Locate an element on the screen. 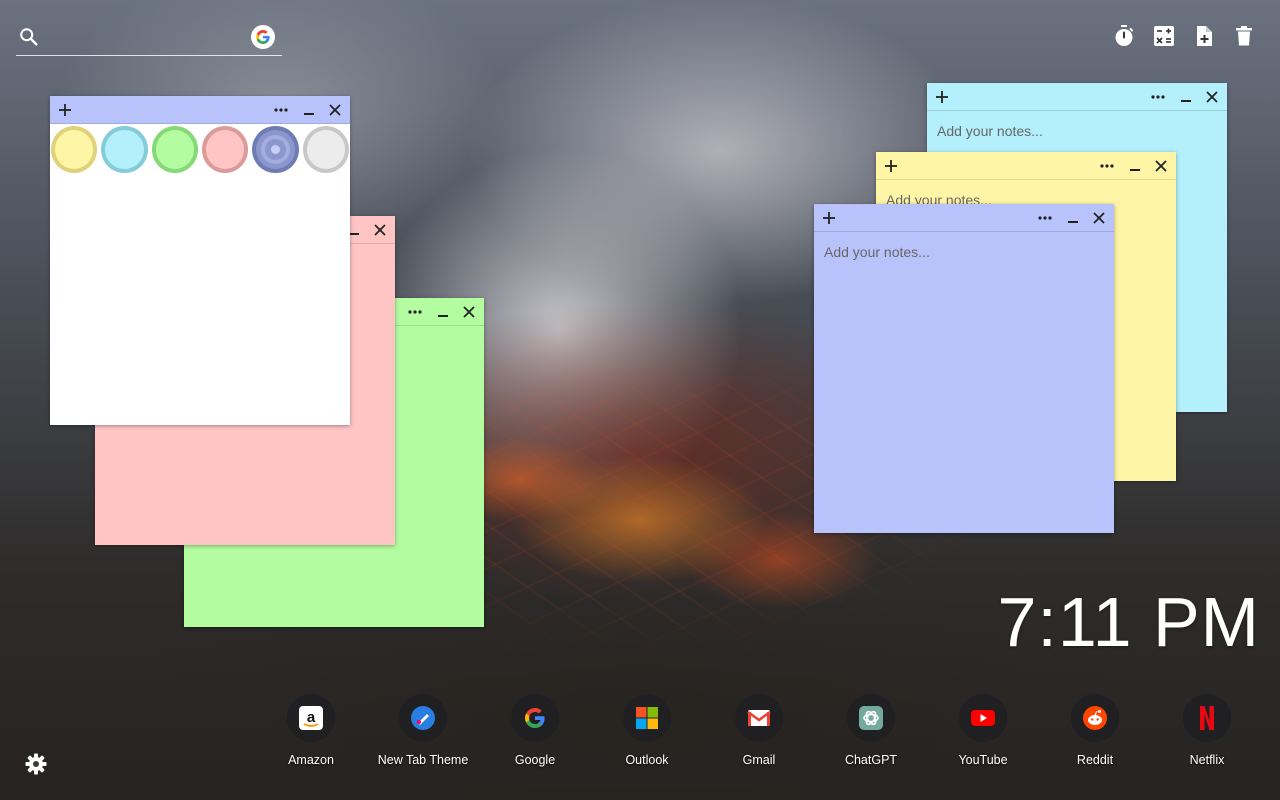 This screenshot has width=1280, height=800. note-textarea is located at coordinates (964, 382).